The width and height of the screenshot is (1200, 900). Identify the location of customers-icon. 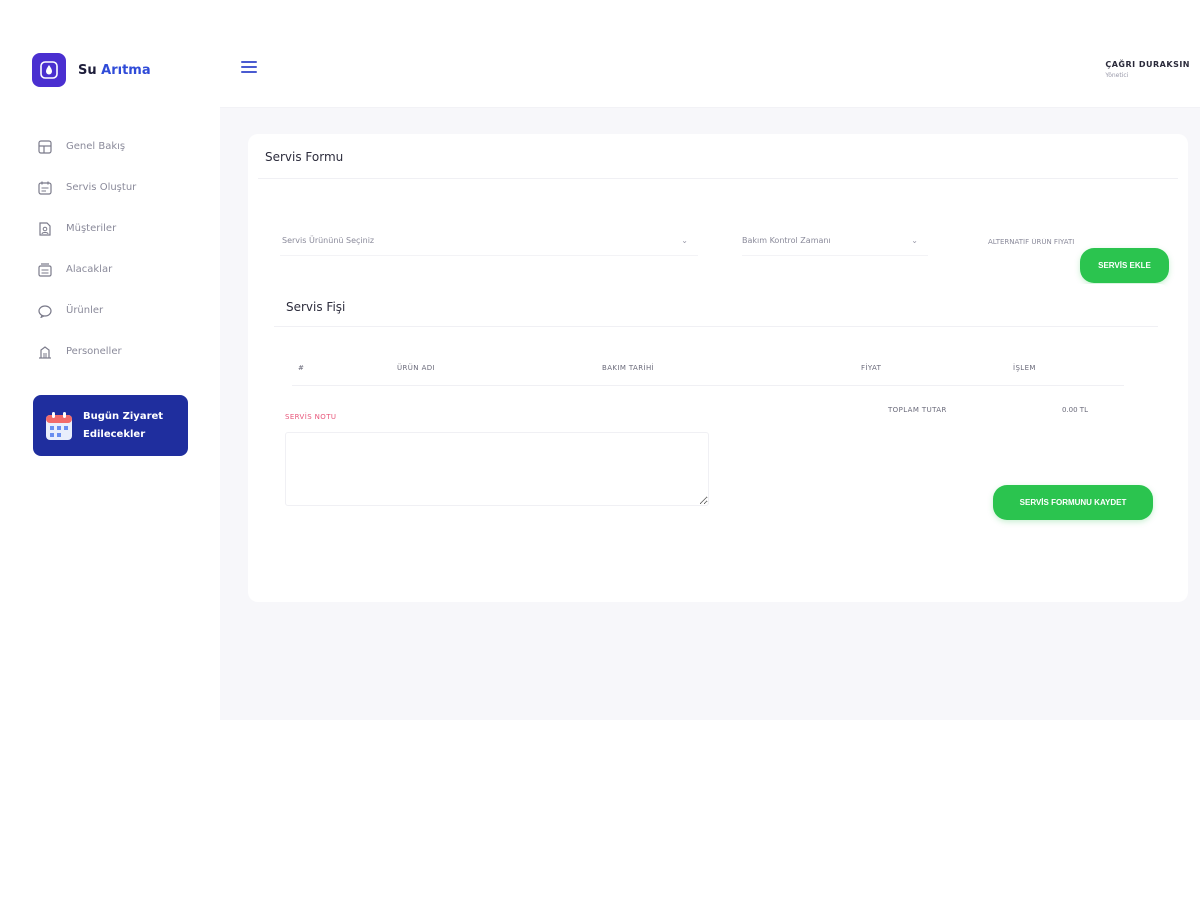
(45, 229).